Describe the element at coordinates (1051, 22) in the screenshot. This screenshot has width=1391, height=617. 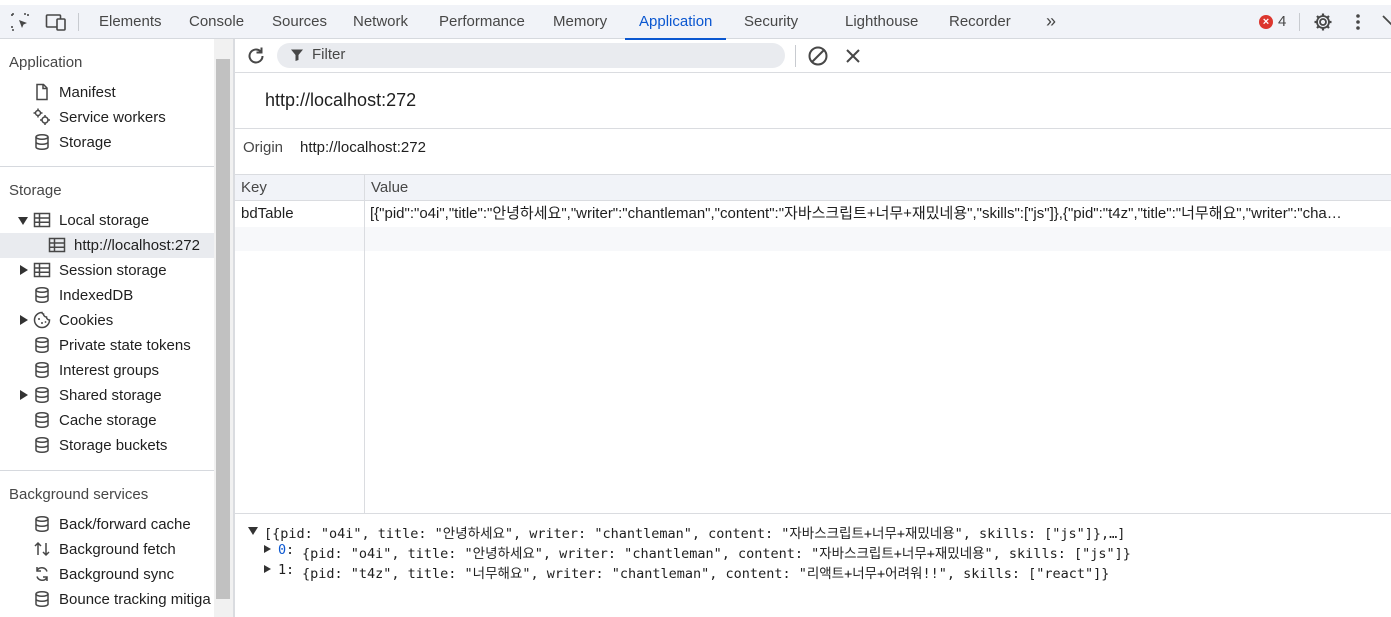
I see `more-tabs-icon: »` at that location.